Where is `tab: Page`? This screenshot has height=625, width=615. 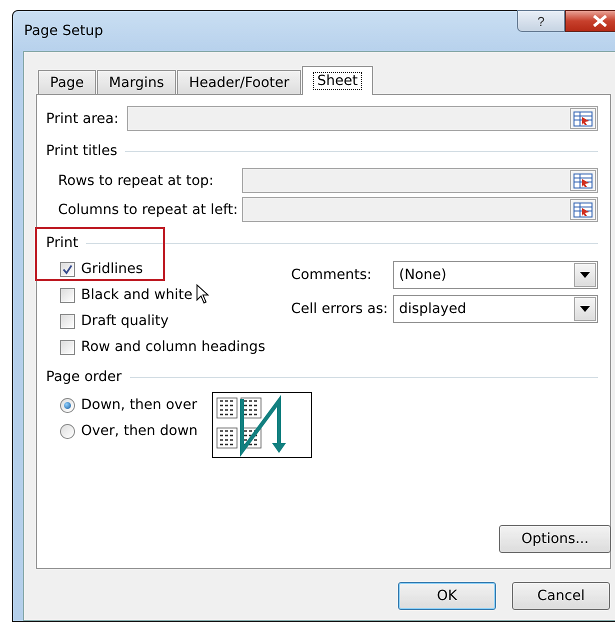
tab: Page is located at coordinates (67, 82).